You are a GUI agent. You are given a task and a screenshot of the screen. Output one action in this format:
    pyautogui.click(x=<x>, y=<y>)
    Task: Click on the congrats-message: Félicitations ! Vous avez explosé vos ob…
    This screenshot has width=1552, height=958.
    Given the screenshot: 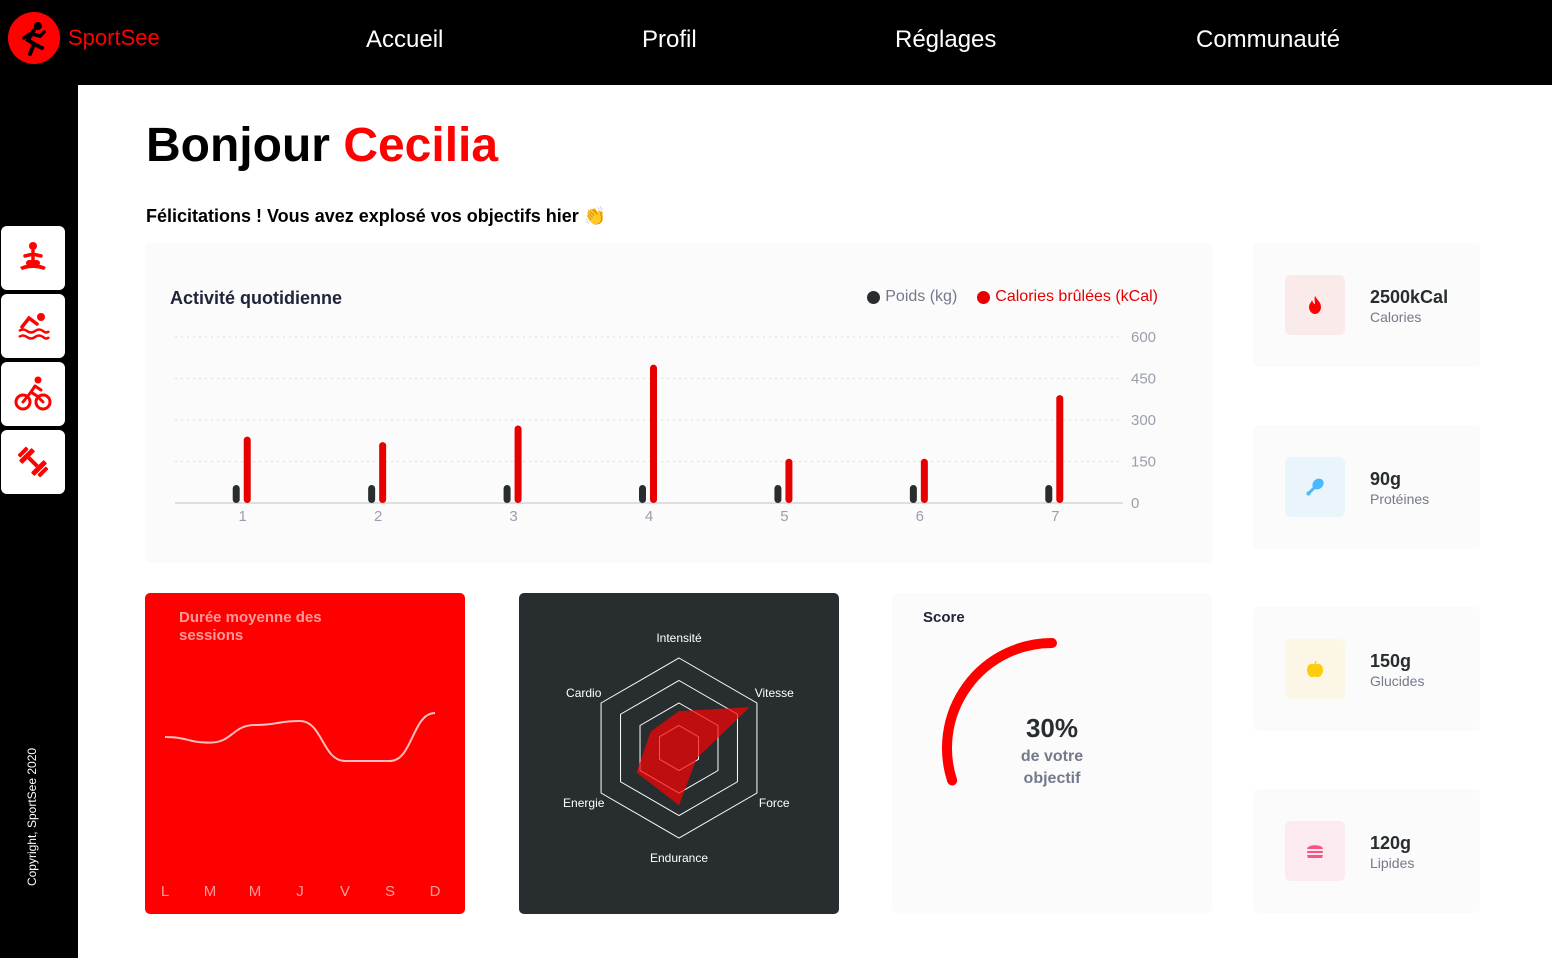 What is the action you would take?
    pyautogui.click(x=376, y=216)
    